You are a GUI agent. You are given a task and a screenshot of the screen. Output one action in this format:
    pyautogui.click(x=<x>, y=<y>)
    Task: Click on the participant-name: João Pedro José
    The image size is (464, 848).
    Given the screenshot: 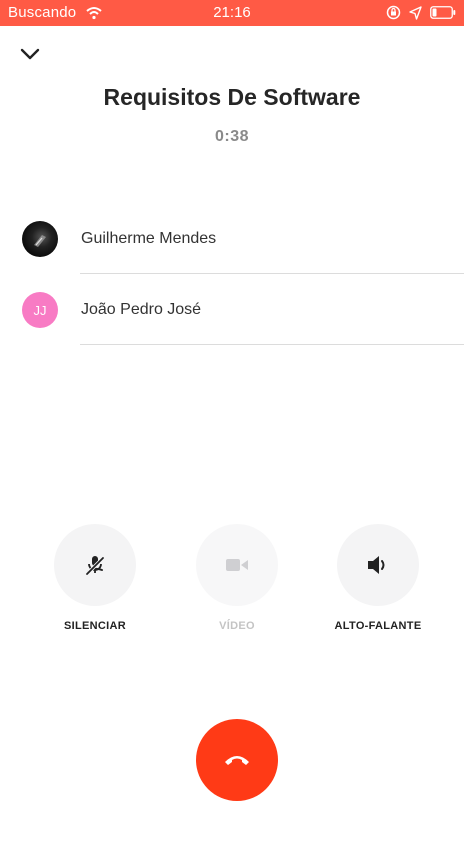 What is the action you would take?
    pyautogui.click(x=141, y=309)
    